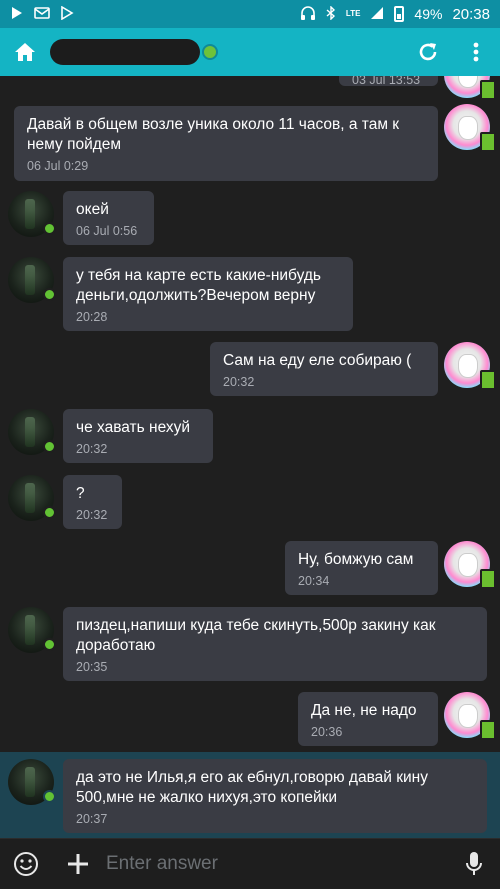 The image size is (500, 889). I want to click on attach-button, so click(78, 864).